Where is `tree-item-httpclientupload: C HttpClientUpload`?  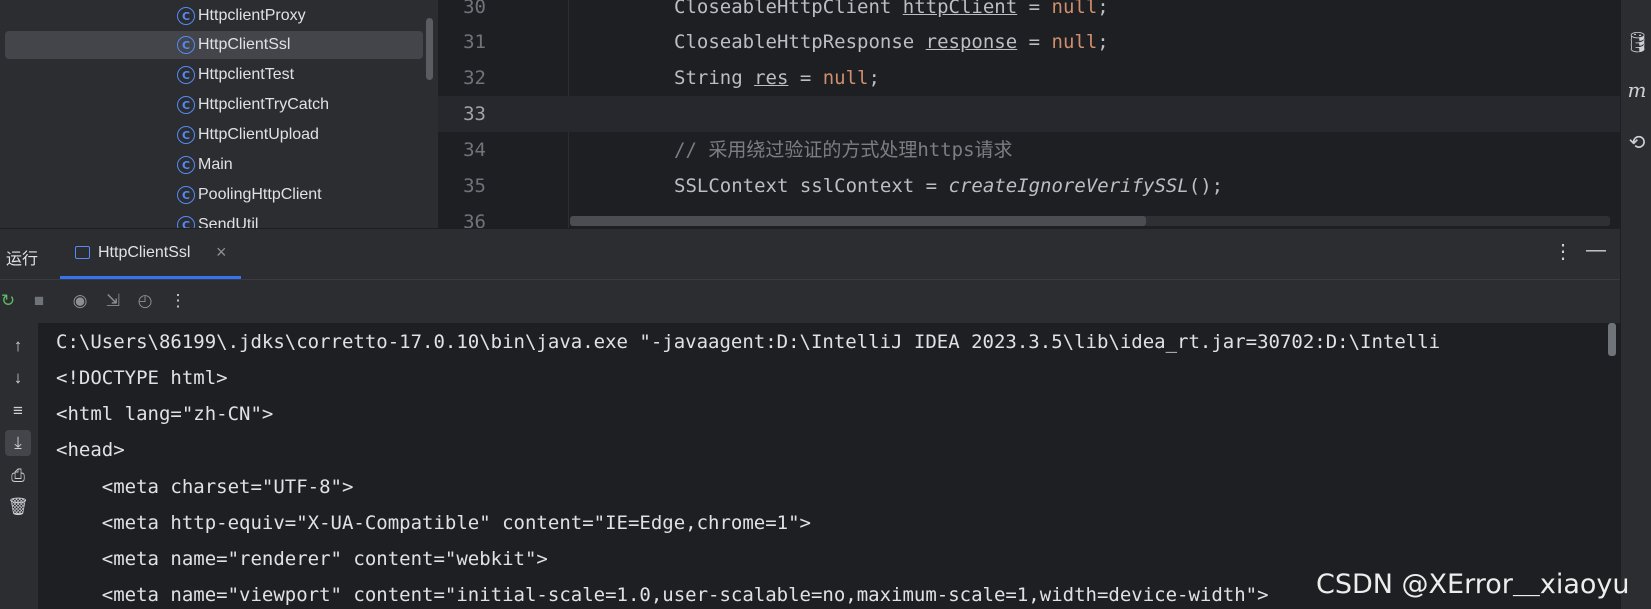
tree-item-httpclientupload: C HttpClientUpload is located at coordinates (214, 135).